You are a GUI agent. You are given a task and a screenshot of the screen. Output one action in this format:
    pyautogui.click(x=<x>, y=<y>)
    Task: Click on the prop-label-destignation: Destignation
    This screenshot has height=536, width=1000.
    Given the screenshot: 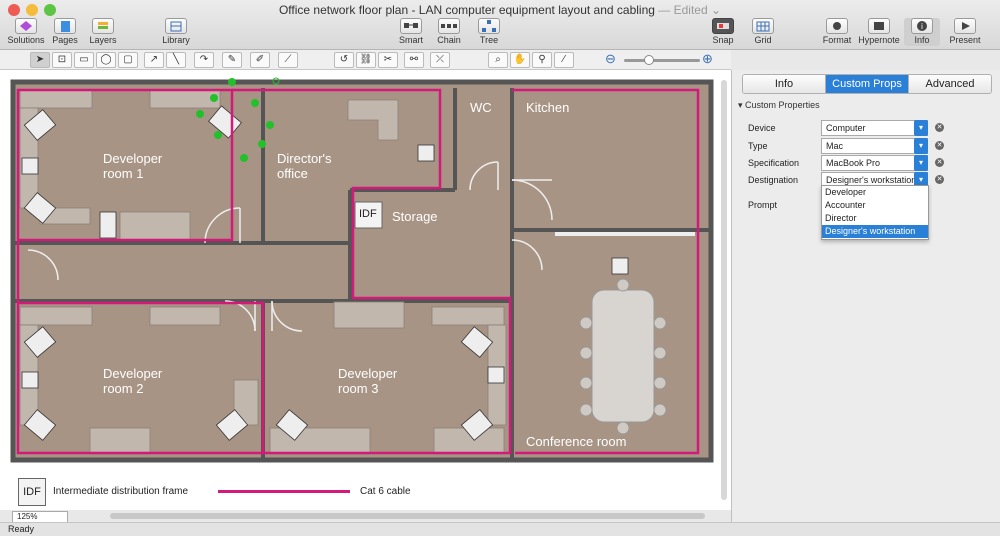 What is the action you would take?
    pyautogui.click(x=773, y=180)
    